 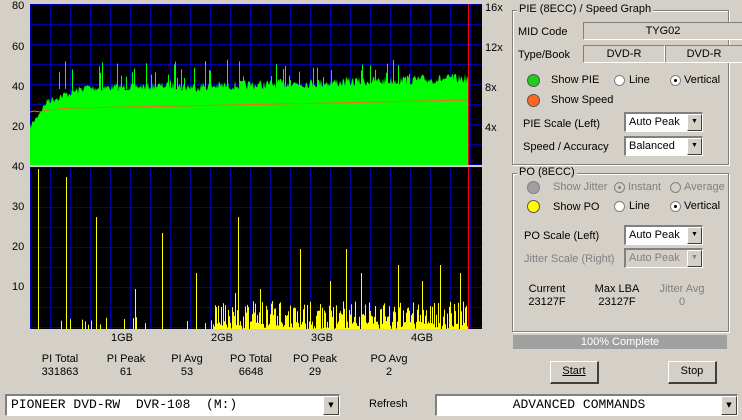 What do you see at coordinates (619, 80) in the screenshot?
I see `pie-line-radio` at bounding box center [619, 80].